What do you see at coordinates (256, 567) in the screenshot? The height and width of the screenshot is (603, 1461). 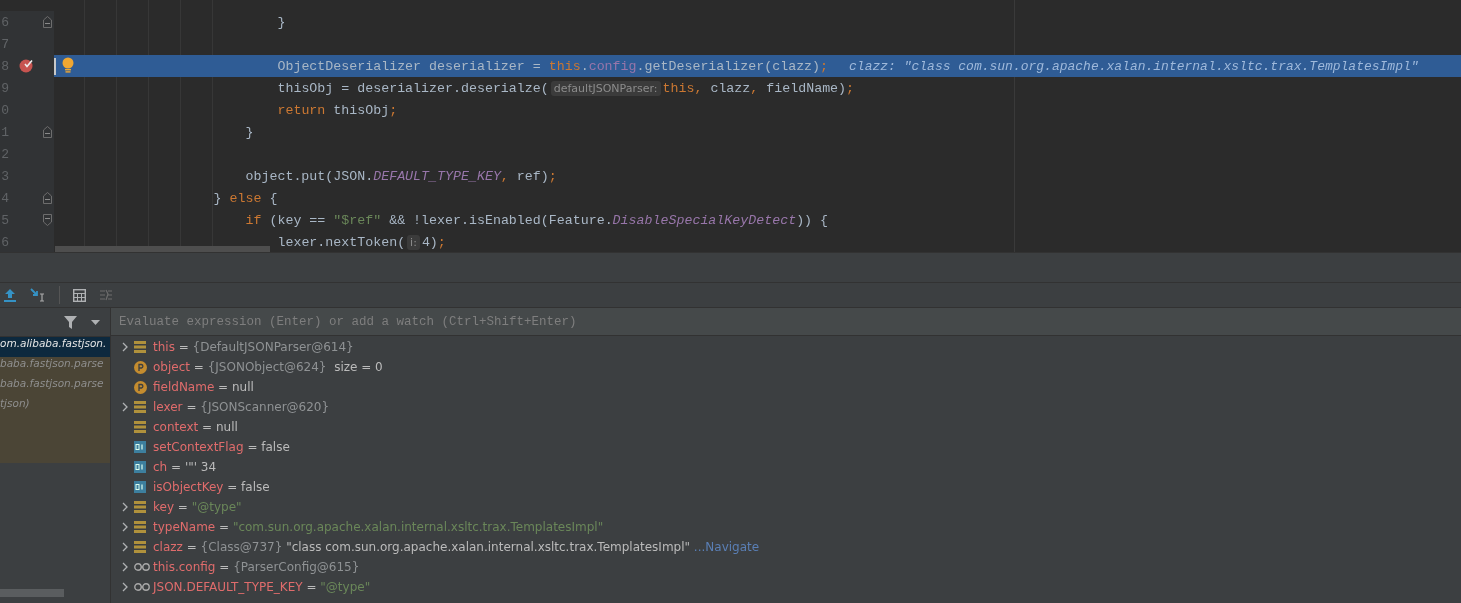 I see `variable-entry: this.config = {ParserConfig@615}` at bounding box center [256, 567].